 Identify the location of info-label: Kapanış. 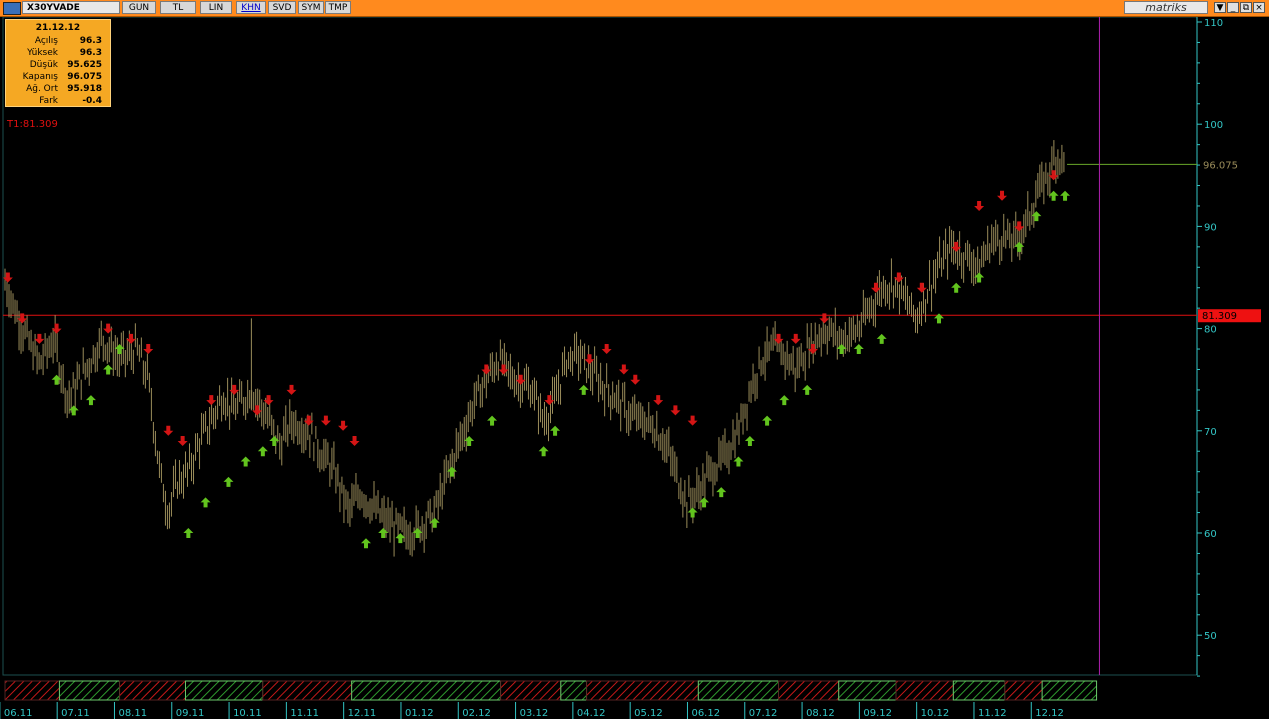
(40, 77).